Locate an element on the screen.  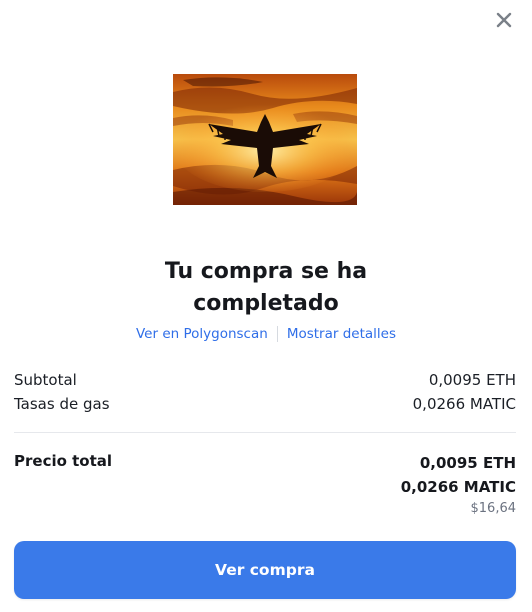
gas-fees-label: Tasas de gas is located at coordinates (62, 404).